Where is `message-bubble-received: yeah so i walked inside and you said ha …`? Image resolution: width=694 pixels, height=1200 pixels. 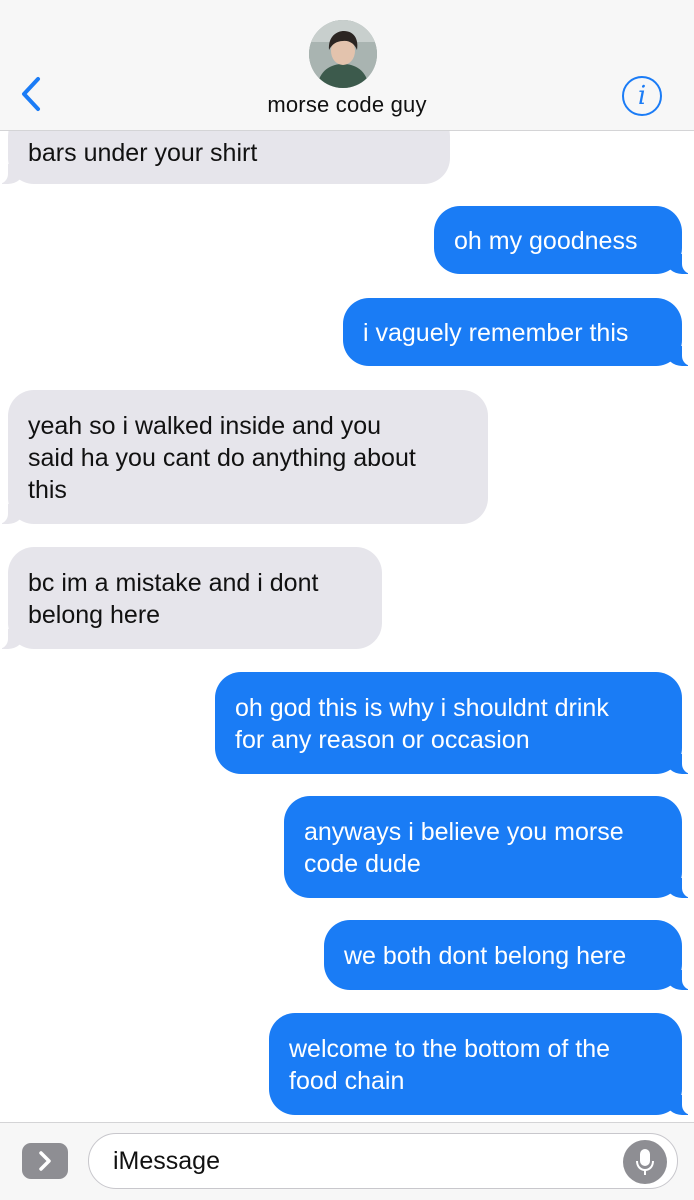 message-bubble-received: yeah so i walked inside and you said ha … is located at coordinates (244, 457).